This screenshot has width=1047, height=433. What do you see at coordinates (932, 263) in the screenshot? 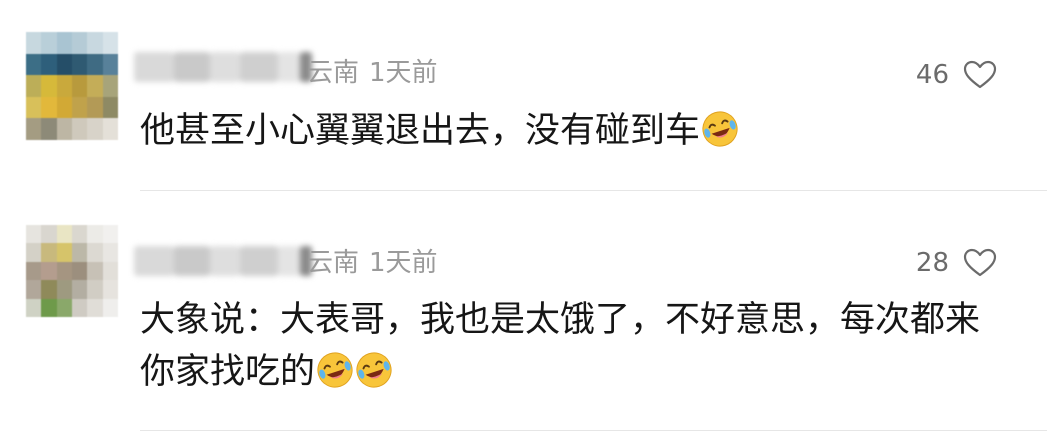
I see `like-count: 28` at bounding box center [932, 263].